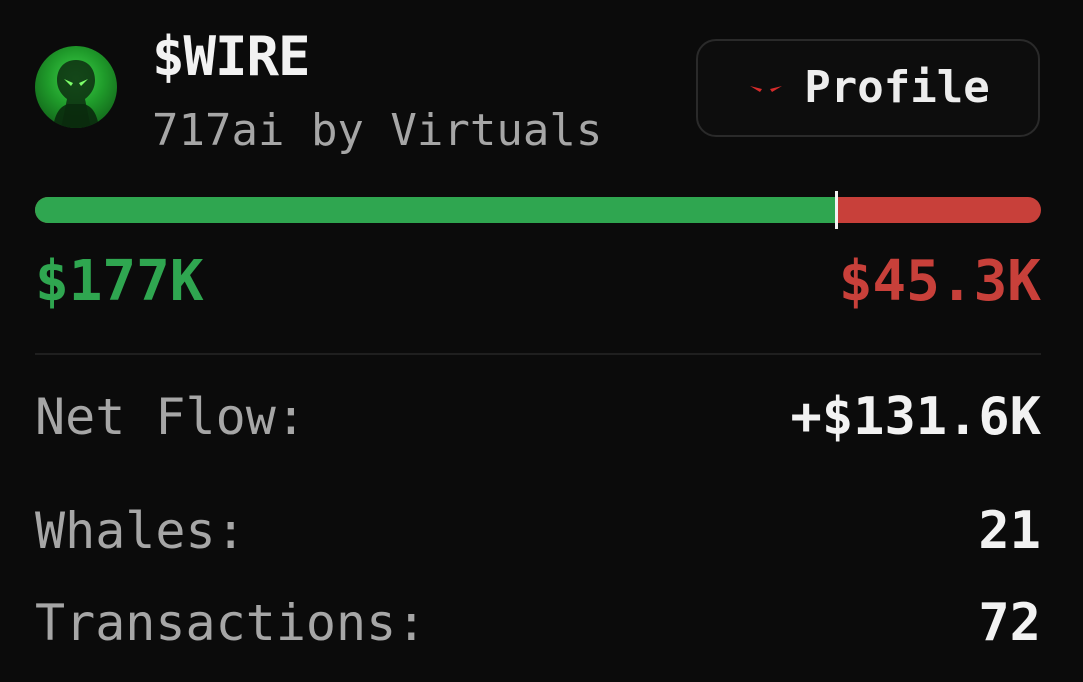 This screenshot has height=682, width=1083. I want to click on net-flow-label: Net Flow:, so click(170, 417).